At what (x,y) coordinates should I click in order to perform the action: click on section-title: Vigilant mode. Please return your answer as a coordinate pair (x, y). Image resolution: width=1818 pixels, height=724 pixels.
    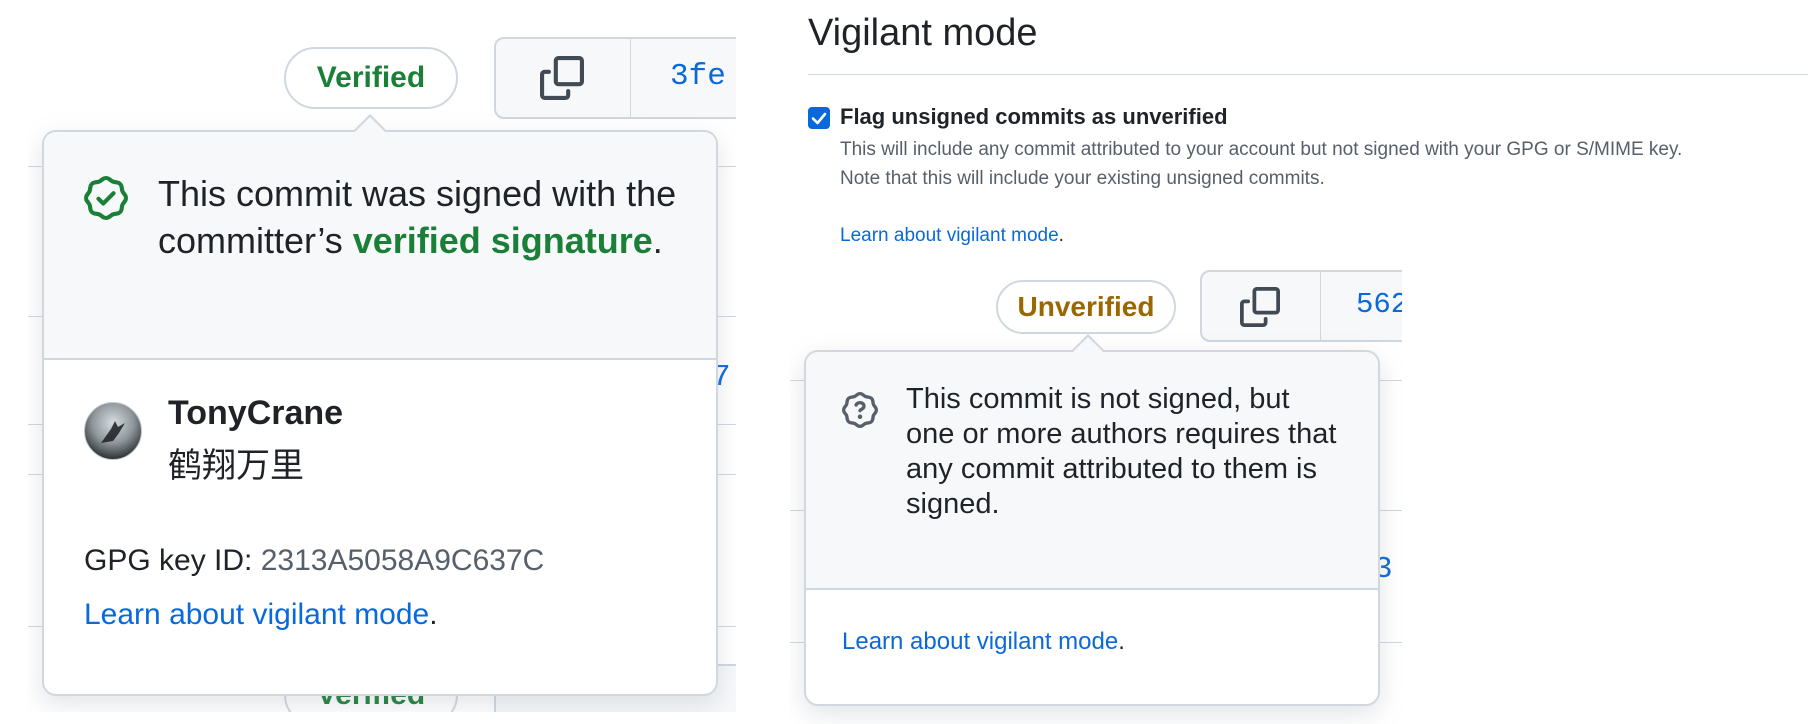
    Looking at the image, I should click on (923, 33).